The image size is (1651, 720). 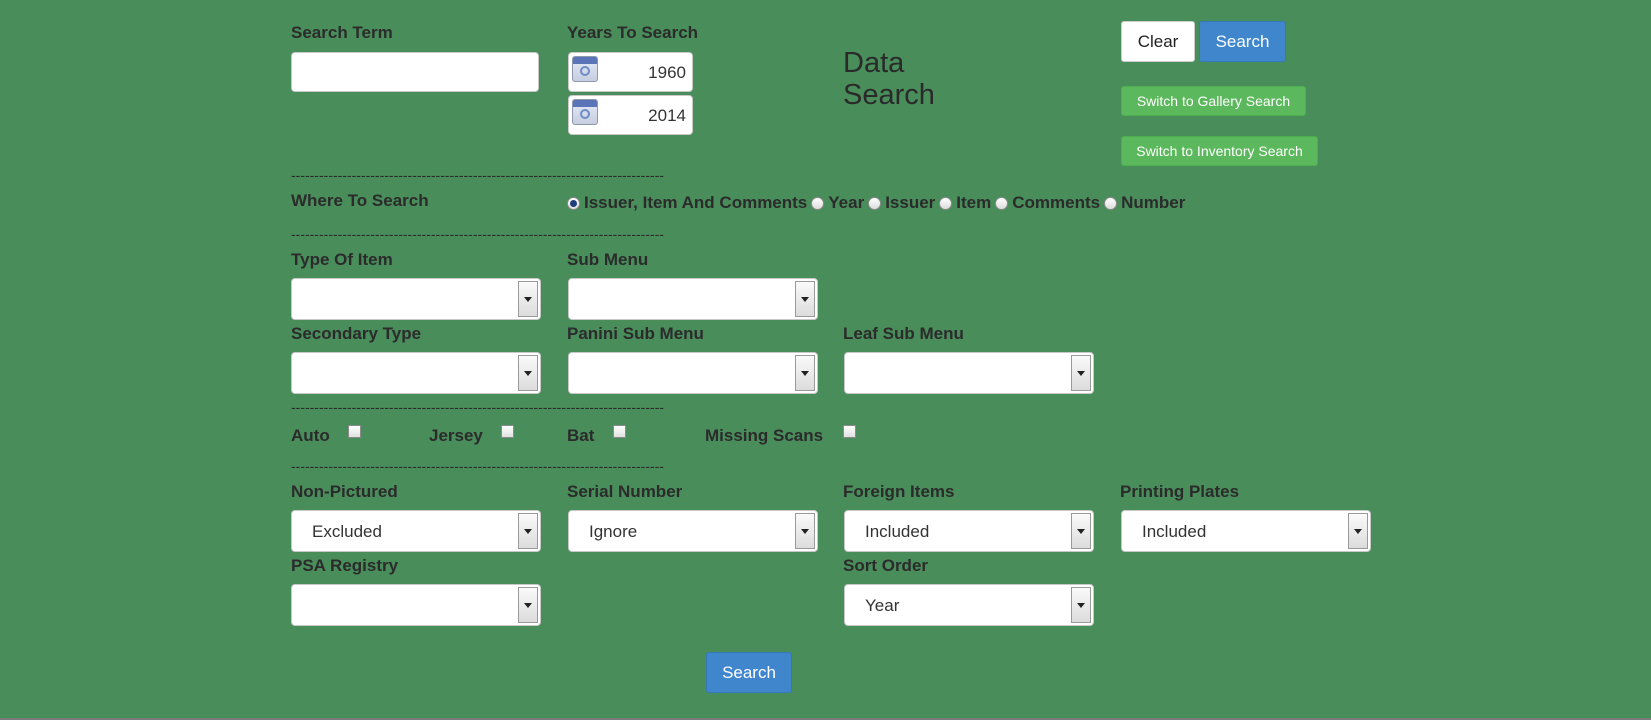 I want to click on where-to-search-label: Where To Search, so click(x=360, y=200).